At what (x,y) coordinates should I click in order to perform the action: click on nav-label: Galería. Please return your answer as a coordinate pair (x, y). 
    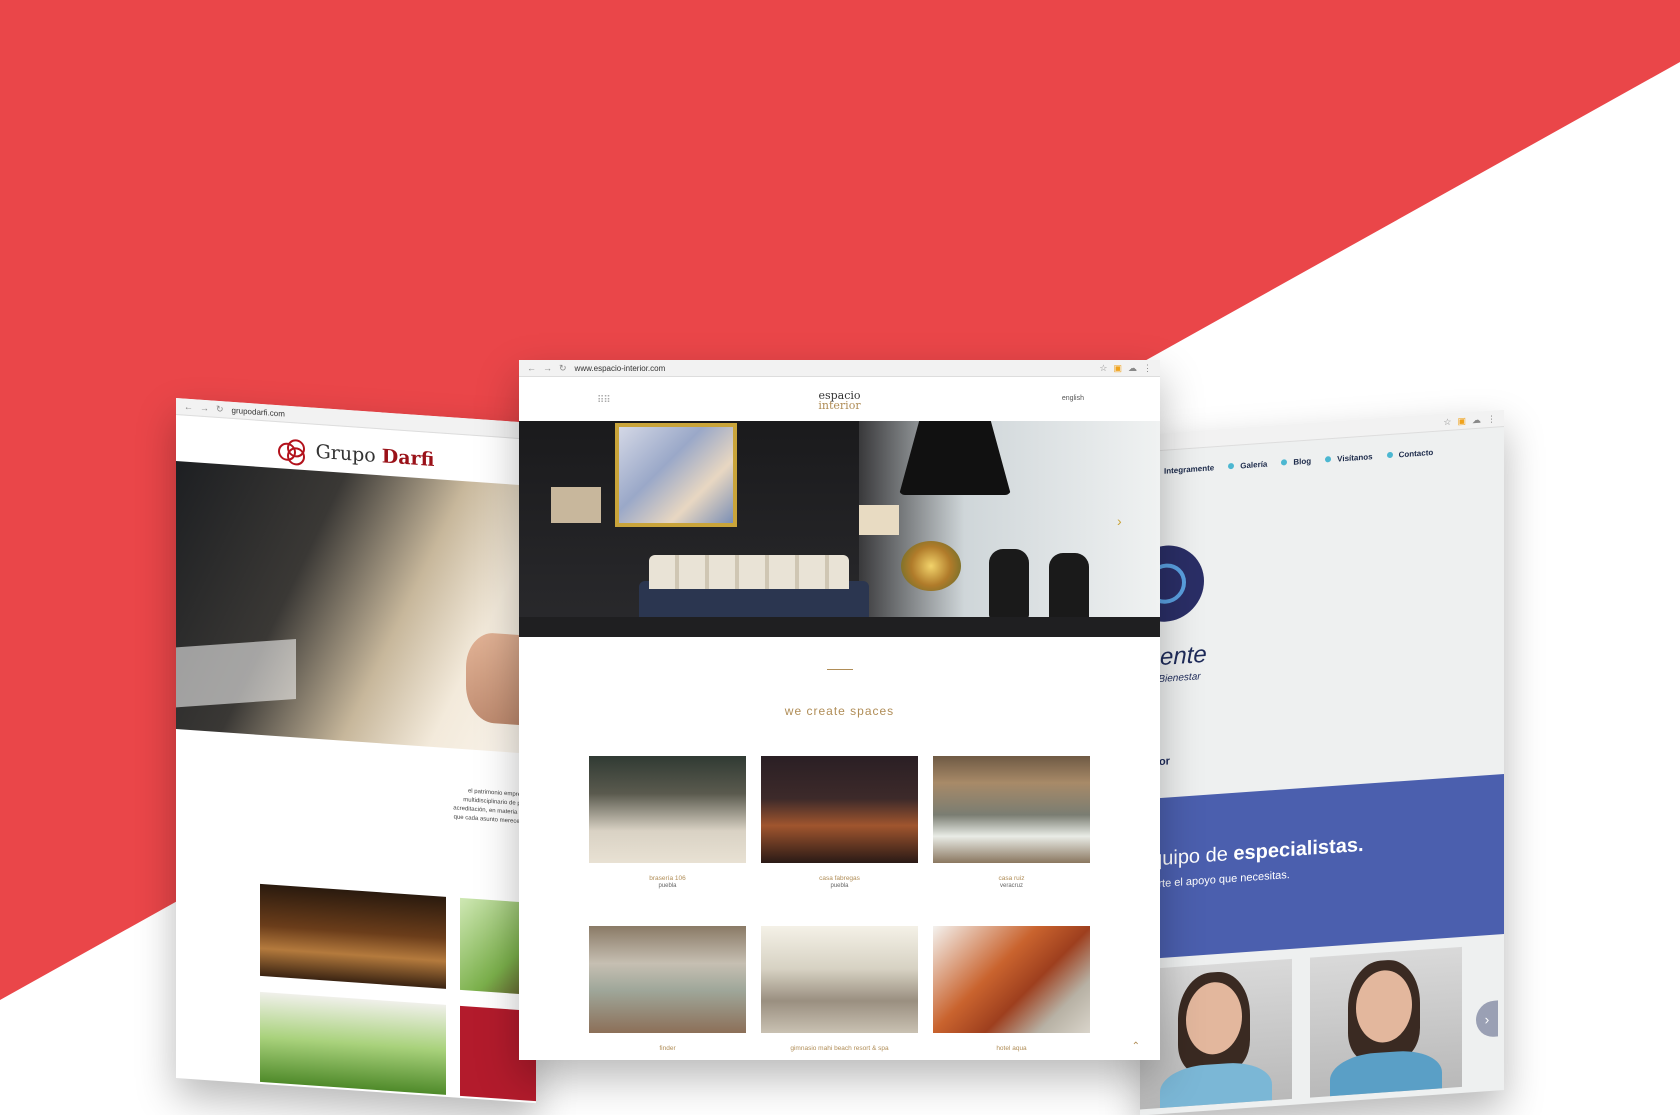
    Looking at the image, I should click on (1254, 465).